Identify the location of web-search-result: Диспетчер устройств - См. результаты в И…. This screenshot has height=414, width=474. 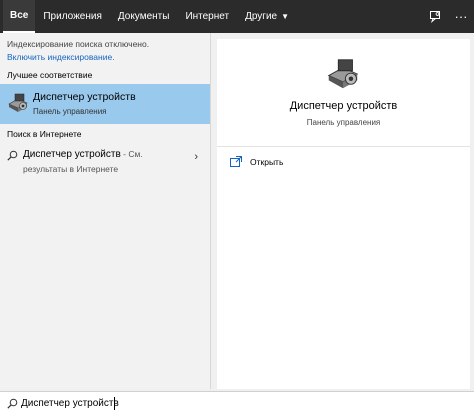
(105, 162).